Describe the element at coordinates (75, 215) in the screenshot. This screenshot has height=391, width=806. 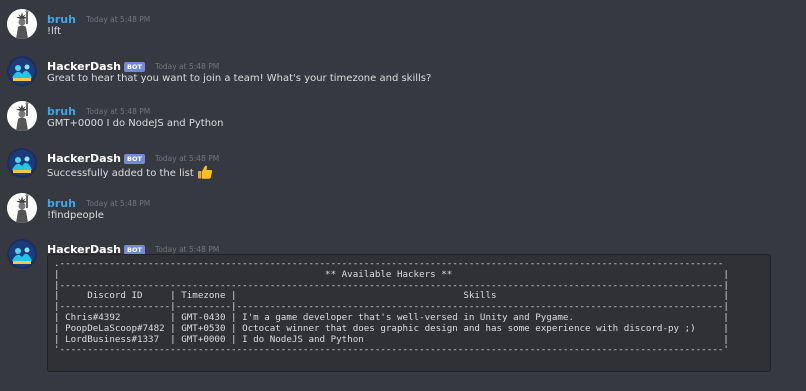
I see `message-text: !findpeople` at that location.